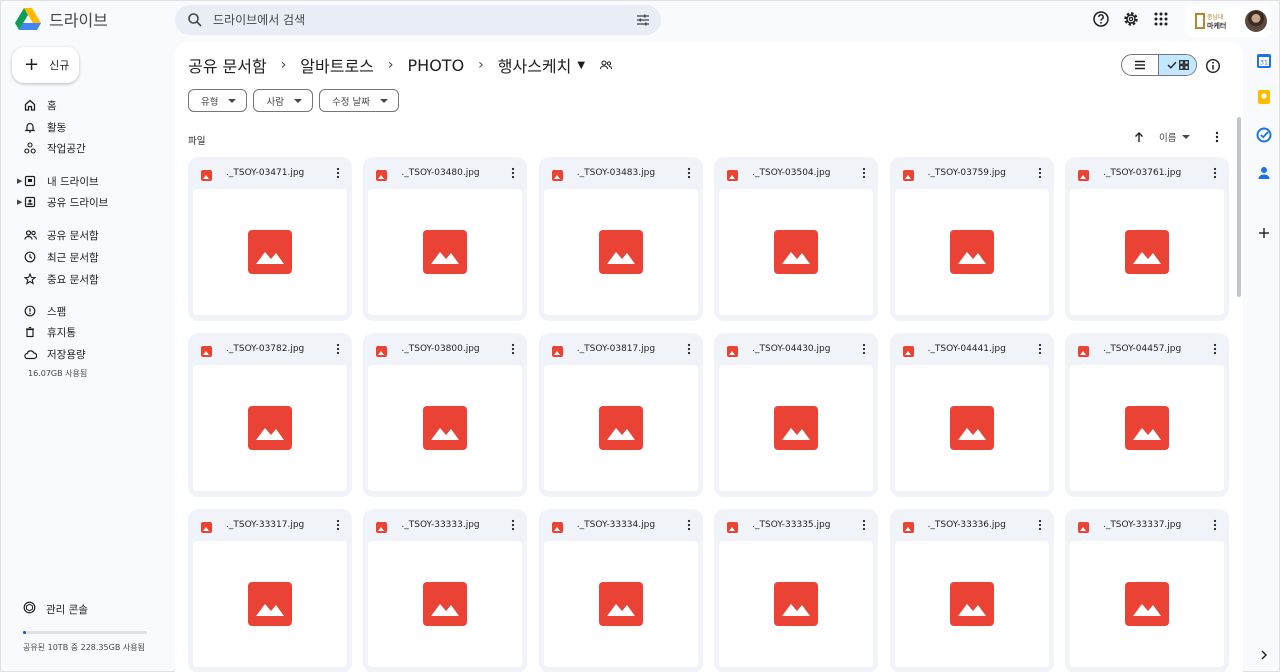 The width and height of the screenshot is (1280, 672). I want to click on help-icon, so click(1101, 19).